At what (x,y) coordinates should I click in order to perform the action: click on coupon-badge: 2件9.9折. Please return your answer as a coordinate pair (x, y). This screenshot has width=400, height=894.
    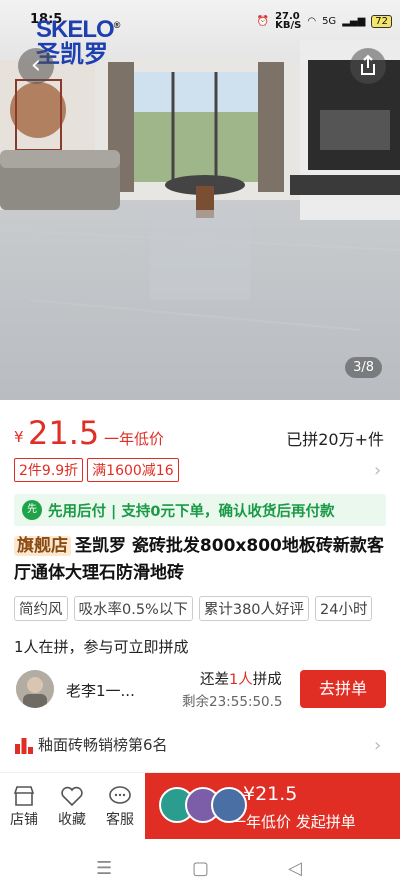
    Looking at the image, I should click on (49, 470).